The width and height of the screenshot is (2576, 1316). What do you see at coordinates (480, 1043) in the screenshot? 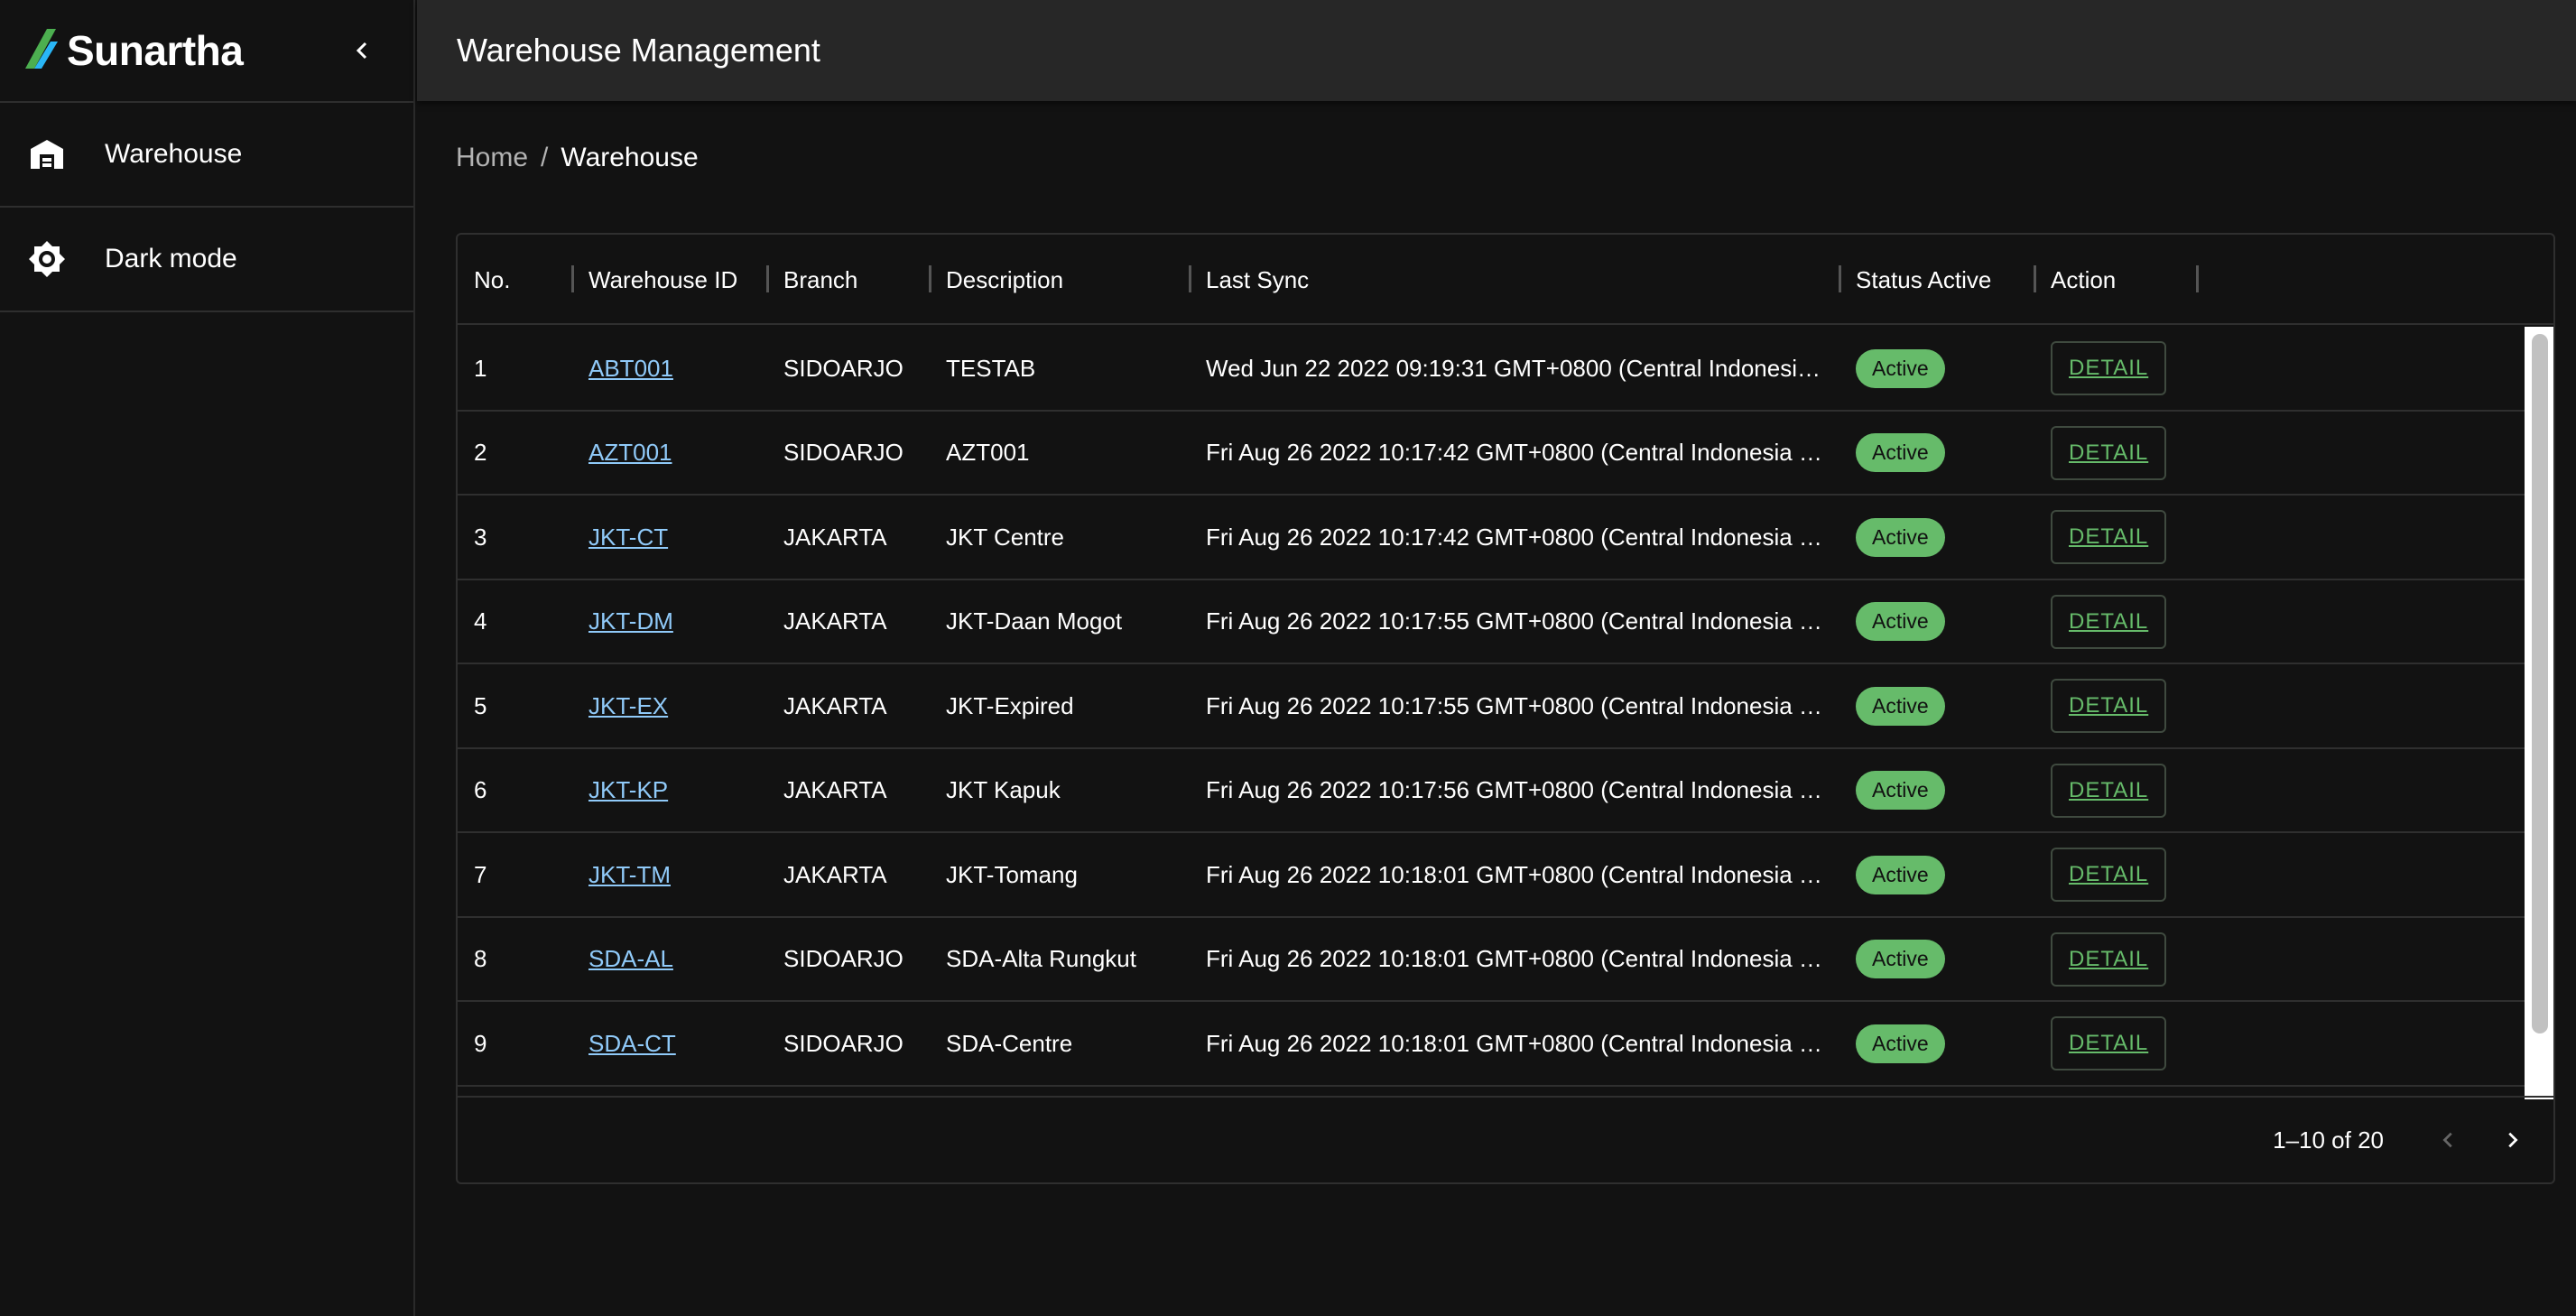
I see `cell-no: 9` at bounding box center [480, 1043].